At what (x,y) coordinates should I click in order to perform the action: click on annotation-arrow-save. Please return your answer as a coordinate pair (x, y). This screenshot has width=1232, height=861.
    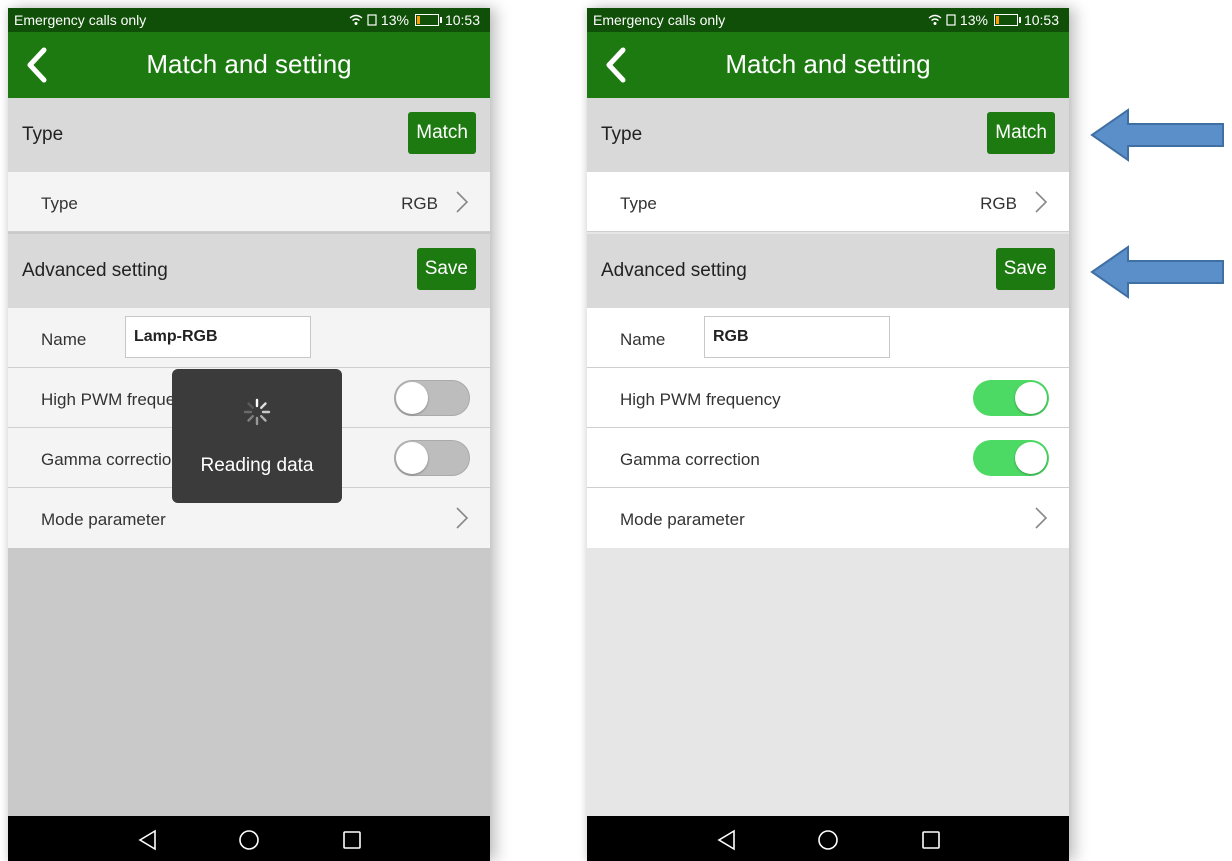
    Looking at the image, I should click on (1157, 272).